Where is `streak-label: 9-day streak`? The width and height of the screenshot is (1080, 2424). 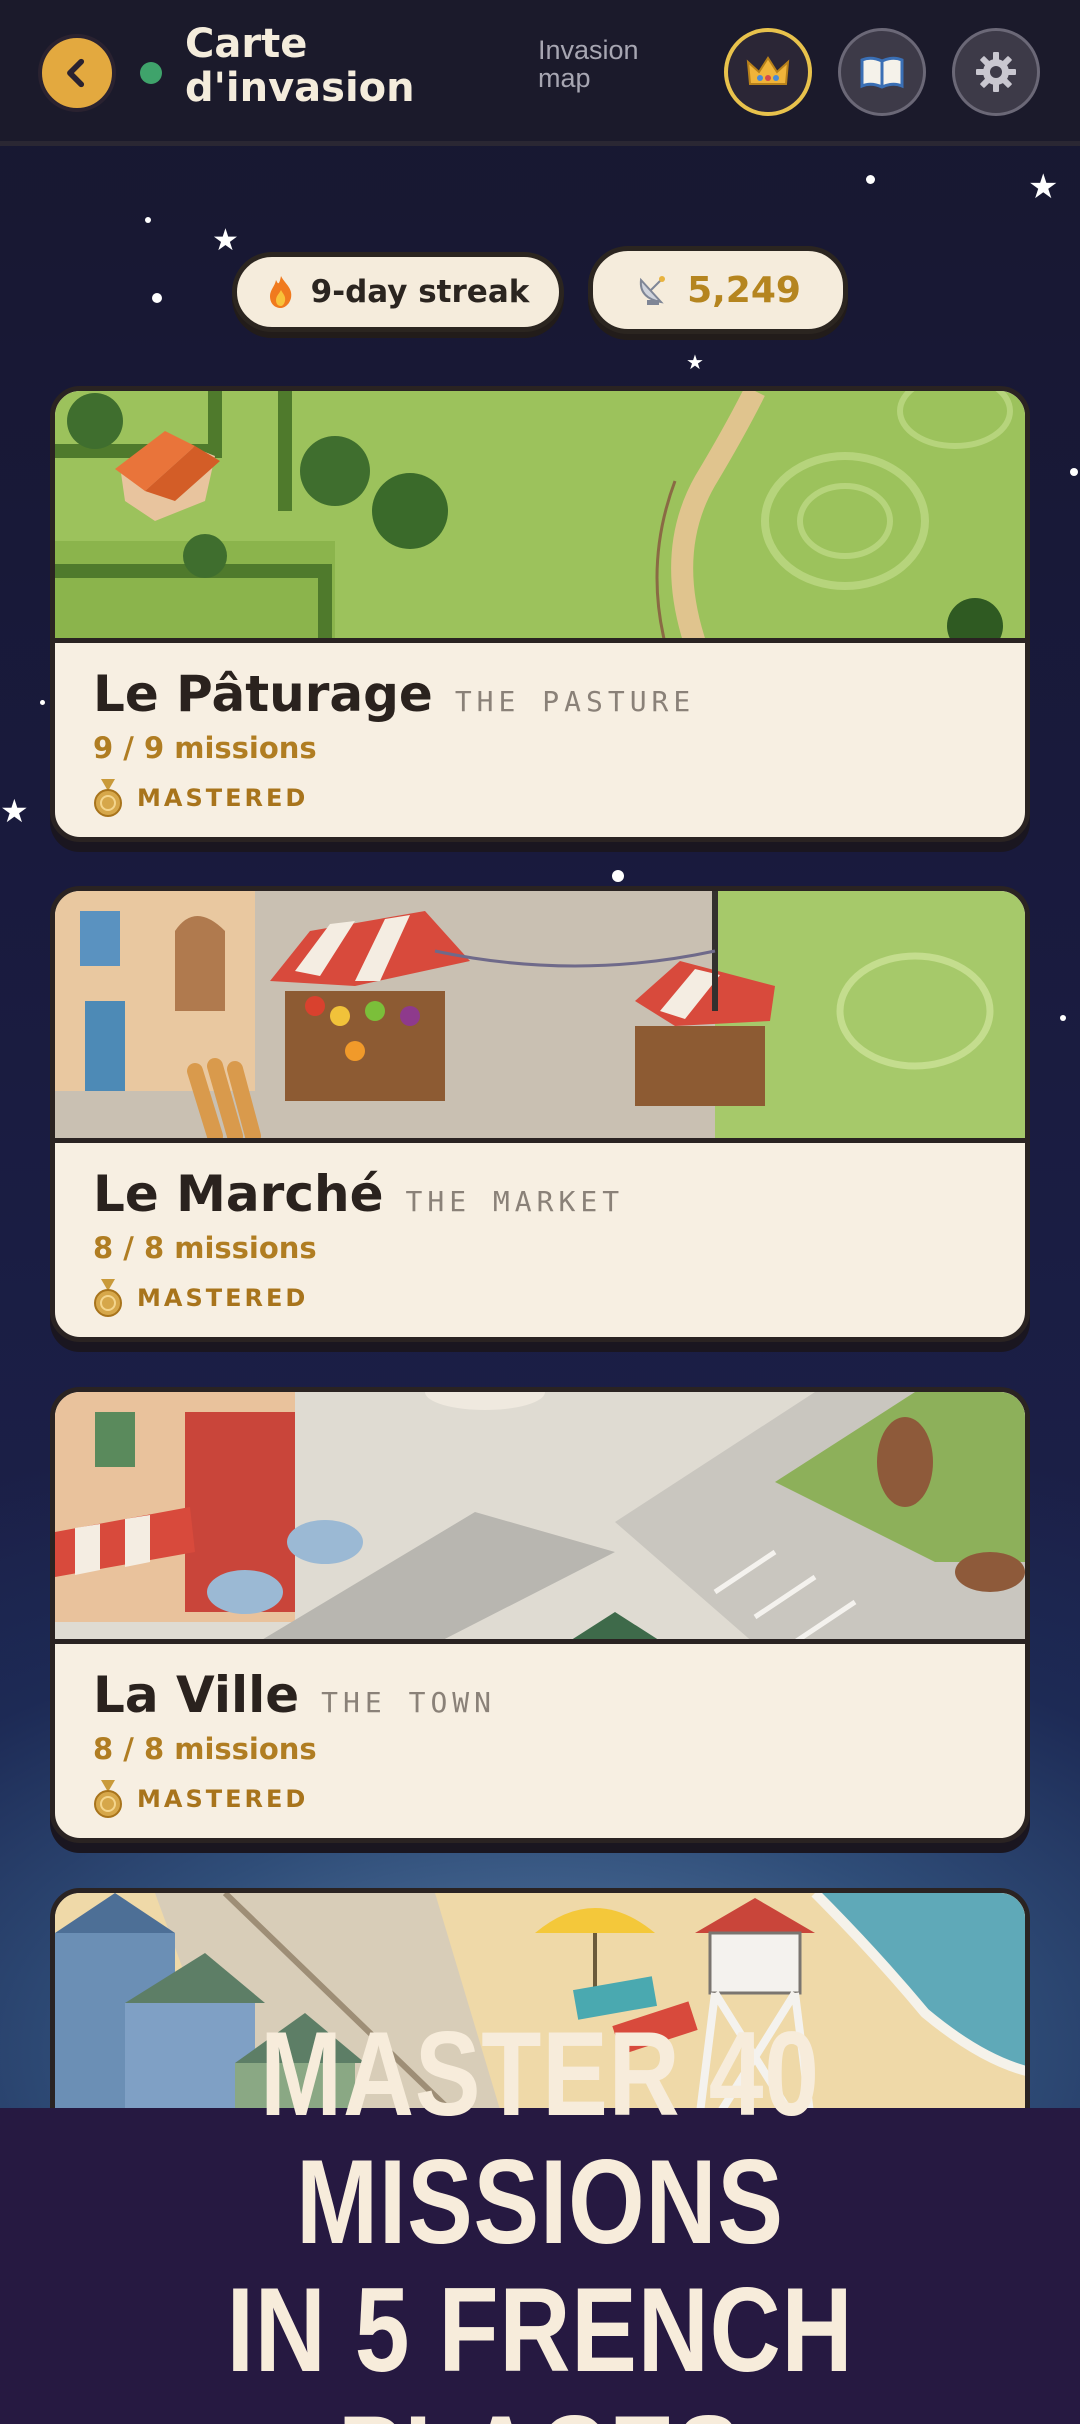
streak-label: 9-day streak is located at coordinates (420, 292).